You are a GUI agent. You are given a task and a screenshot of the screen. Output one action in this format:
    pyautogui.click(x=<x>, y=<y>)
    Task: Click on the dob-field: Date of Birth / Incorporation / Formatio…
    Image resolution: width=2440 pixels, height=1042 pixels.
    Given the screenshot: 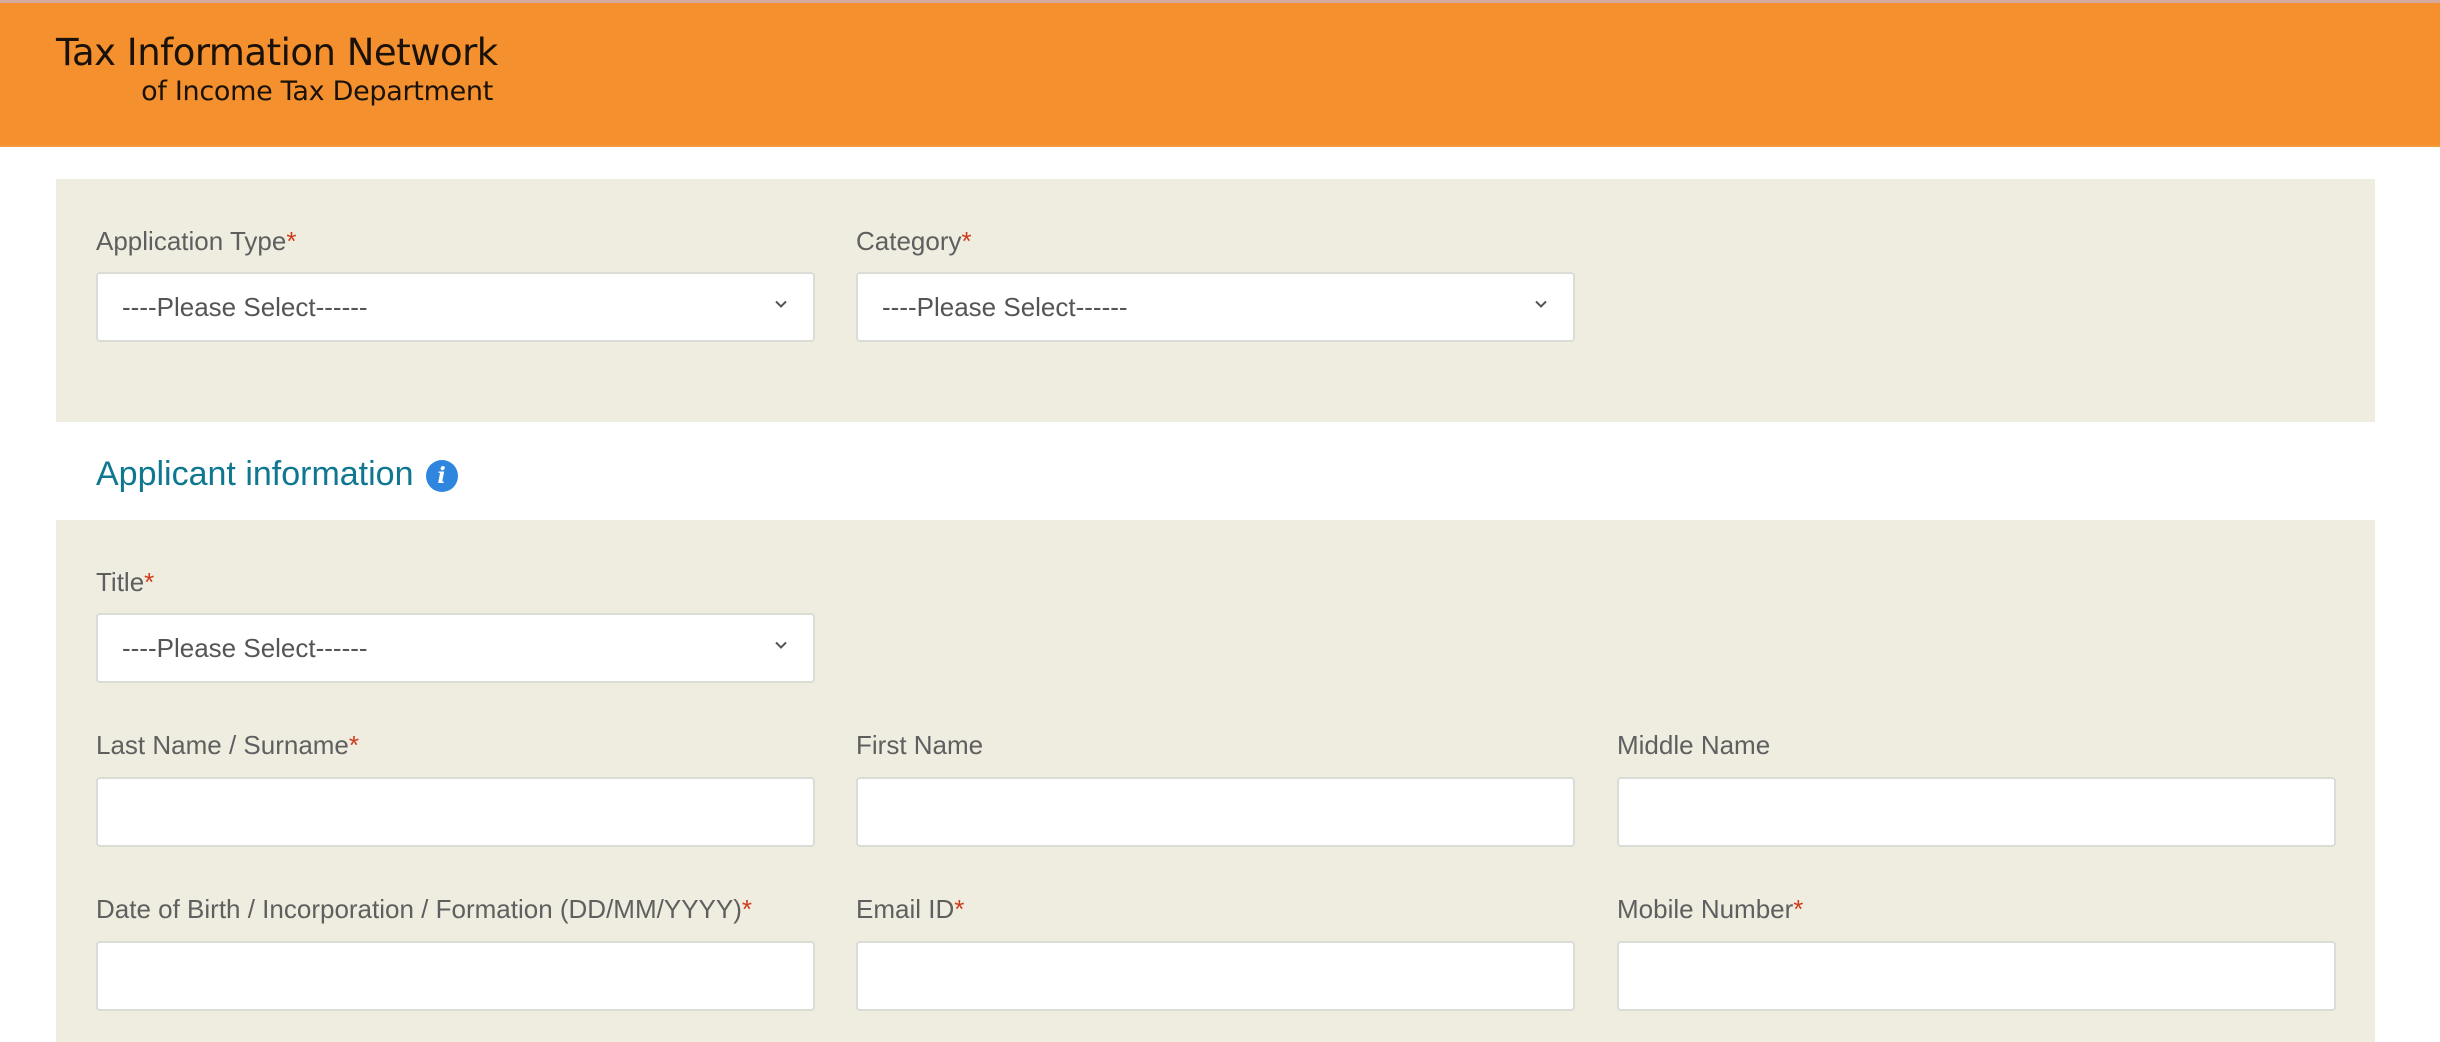 What is the action you would take?
    pyautogui.click(x=455, y=951)
    